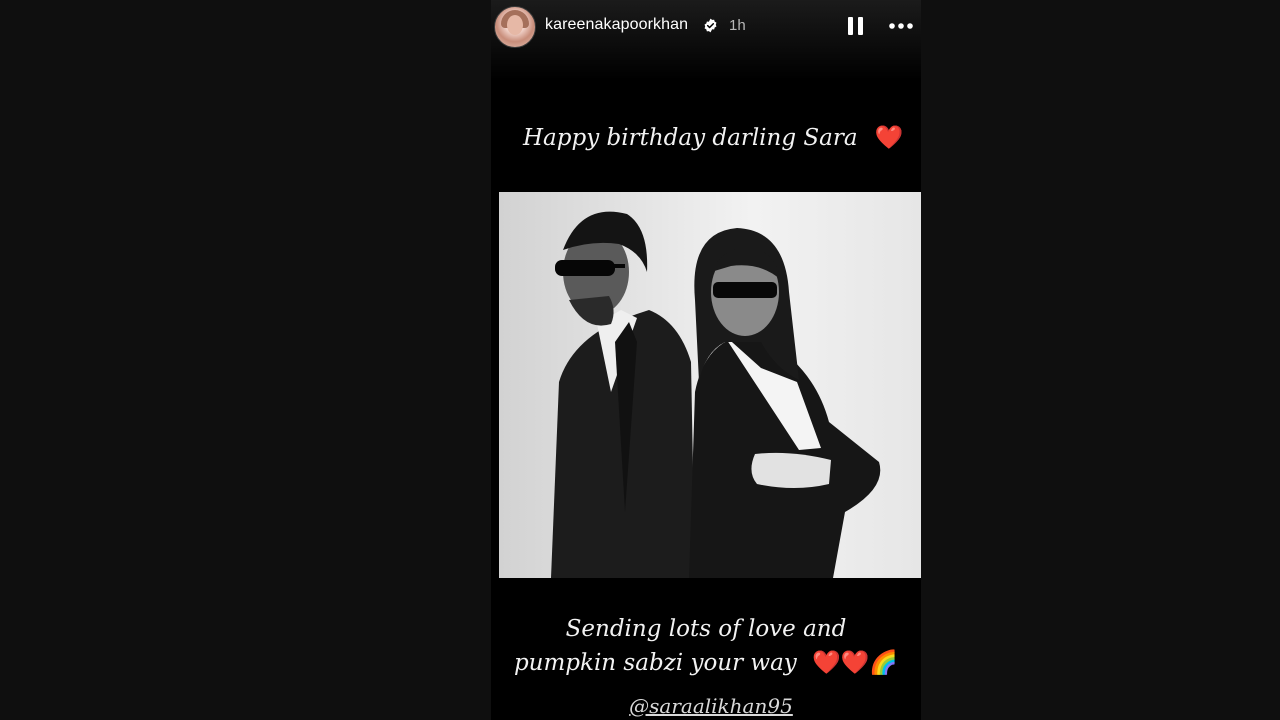  I want to click on story-timestamp: 1h, so click(737, 25).